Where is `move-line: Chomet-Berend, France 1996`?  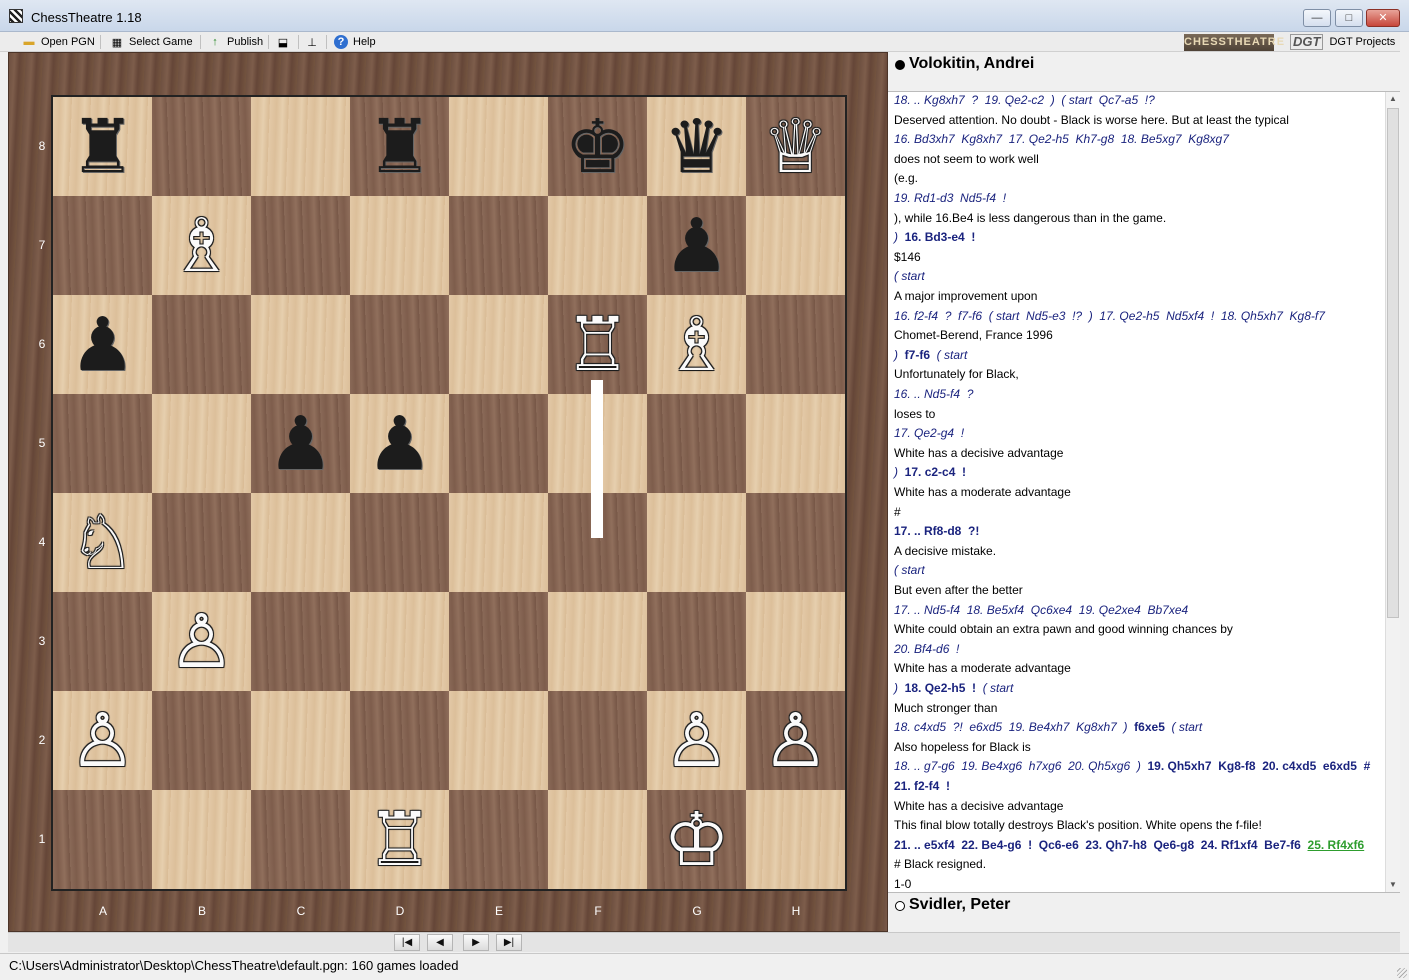
move-line: Chomet-Berend, France 1996 is located at coordinates (973, 338).